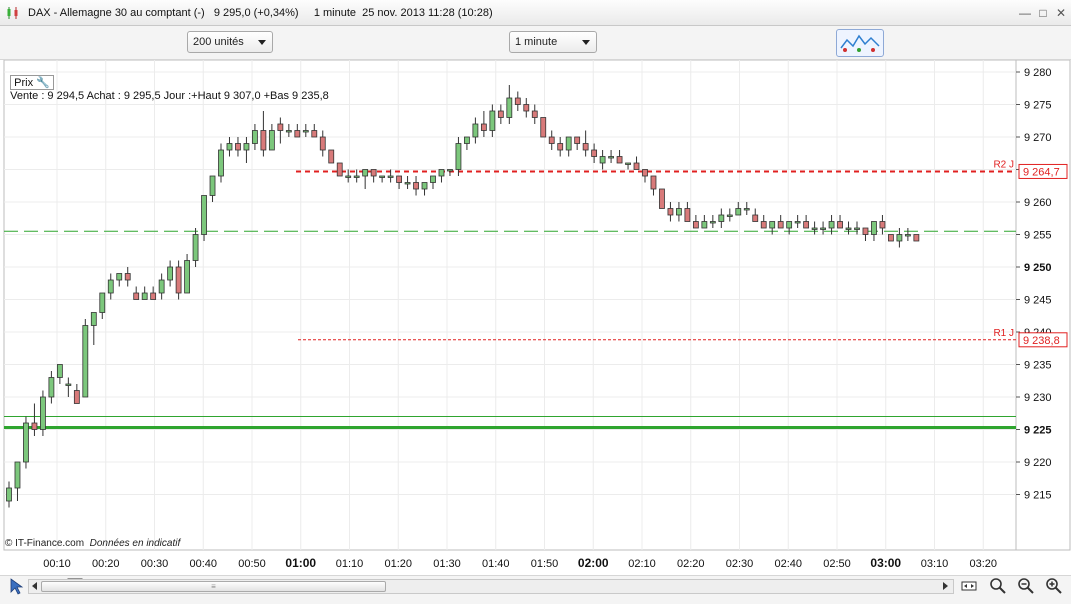 The width and height of the screenshot is (1071, 604). What do you see at coordinates (1026, 586) in the screenshot?
I see `zoom-out-icon` at bounding box center [1026, 586].